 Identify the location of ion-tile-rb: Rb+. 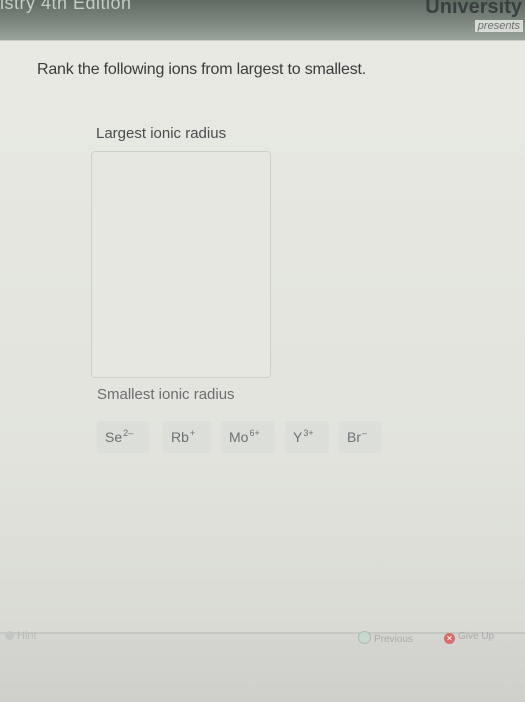
(187, 437).